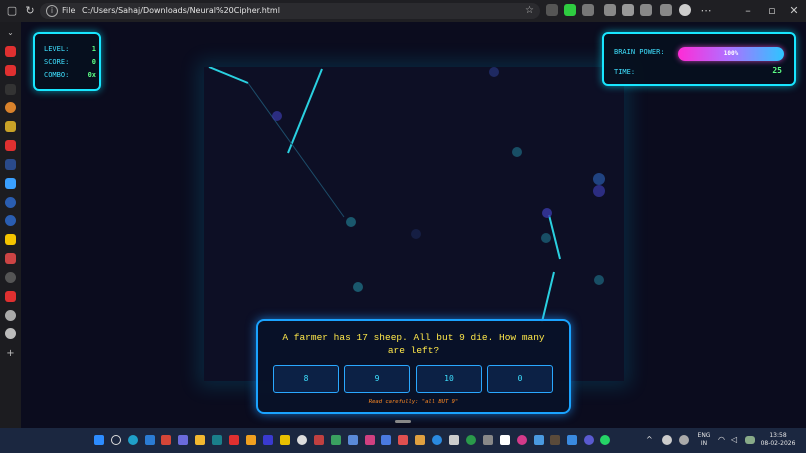  What do you see at coordinates (449, 379) in the screenshot?
I see `answer-option-3: 10` at bounding box center [449, 379].